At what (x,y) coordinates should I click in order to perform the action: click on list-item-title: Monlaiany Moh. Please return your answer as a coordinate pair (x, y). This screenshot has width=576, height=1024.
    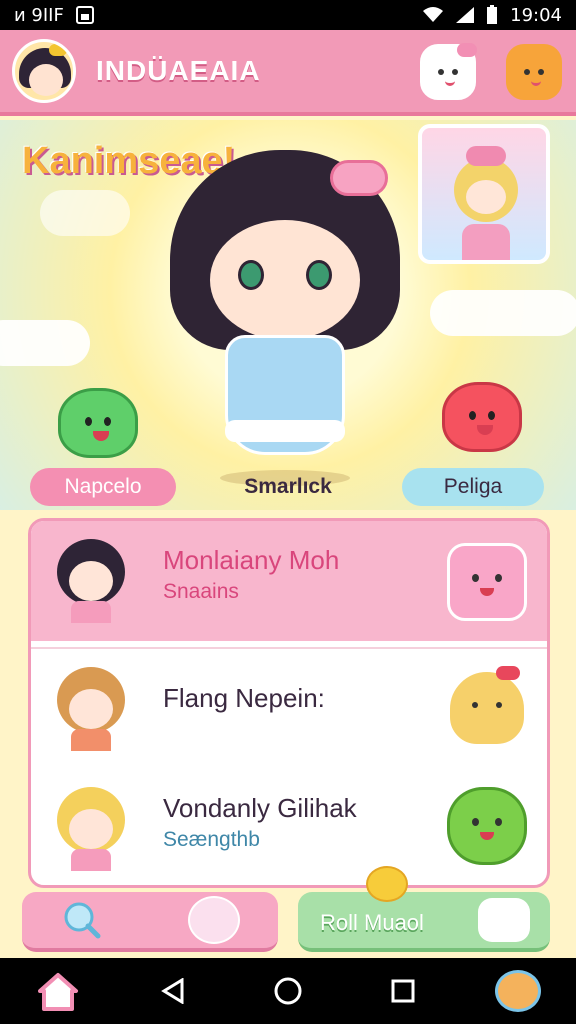
    Looking at the image, I should click on (251, 560).